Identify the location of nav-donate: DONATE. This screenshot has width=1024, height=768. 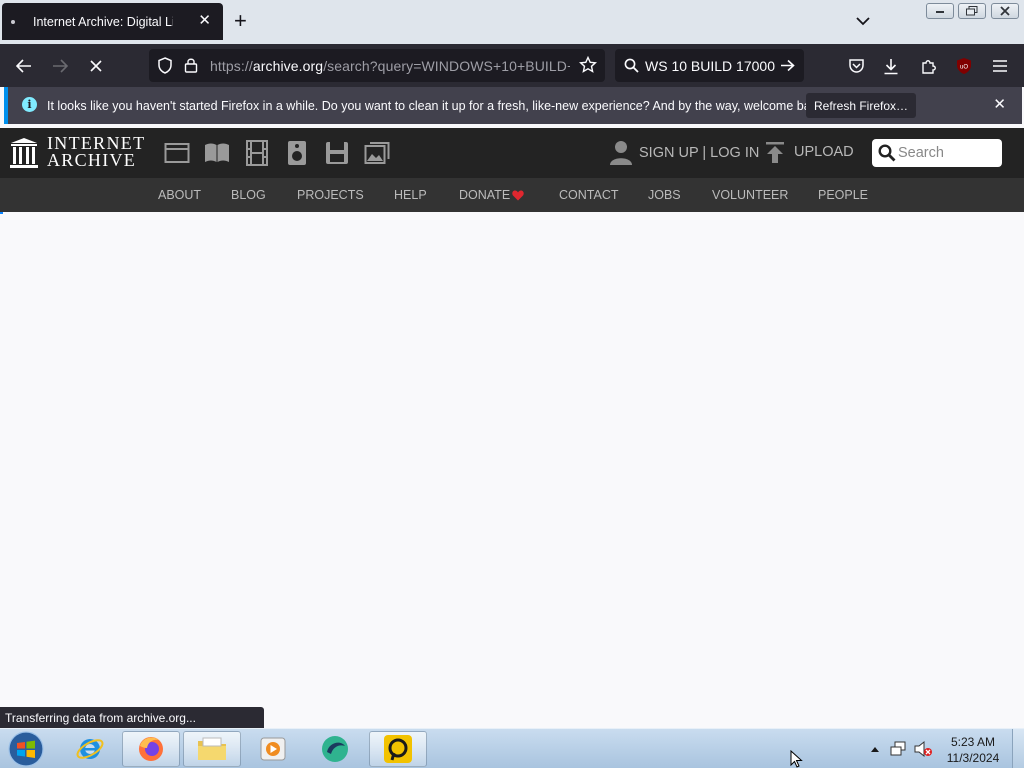
(484, 195).